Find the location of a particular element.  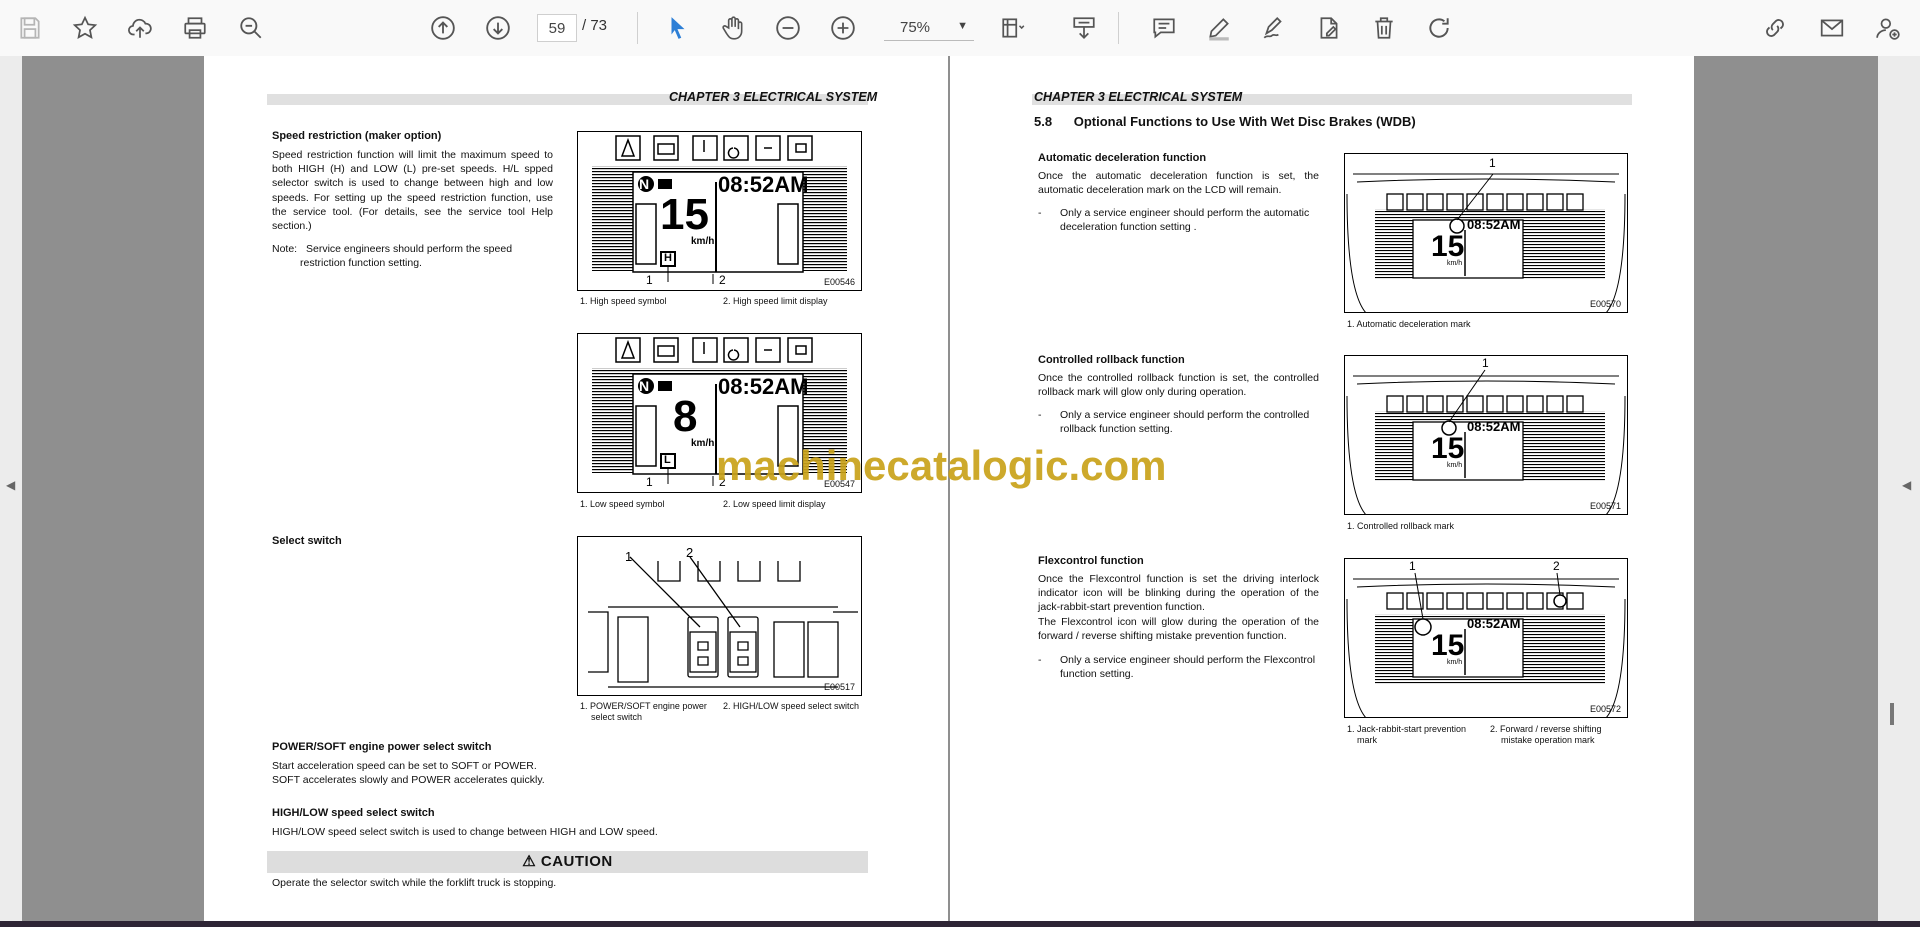

chapter-header: CHAPTER 3 ELECTRICAL SYSTEM is located at coordinates (1138, 97).